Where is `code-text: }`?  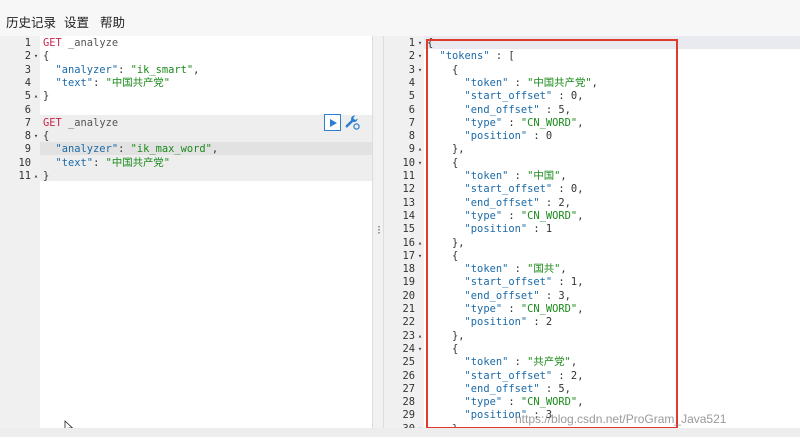 code-text: } is located at coordinates (46, 96).